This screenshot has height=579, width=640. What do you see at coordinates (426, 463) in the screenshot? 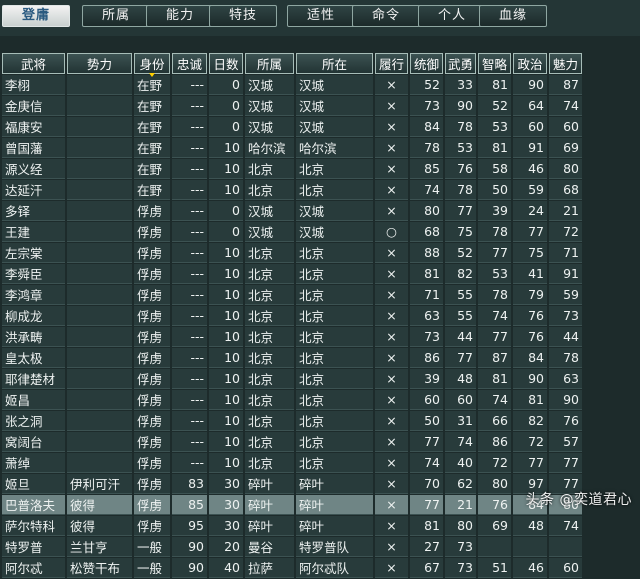
I see `cell-leadership: 74` at bounding box center [426, 463].